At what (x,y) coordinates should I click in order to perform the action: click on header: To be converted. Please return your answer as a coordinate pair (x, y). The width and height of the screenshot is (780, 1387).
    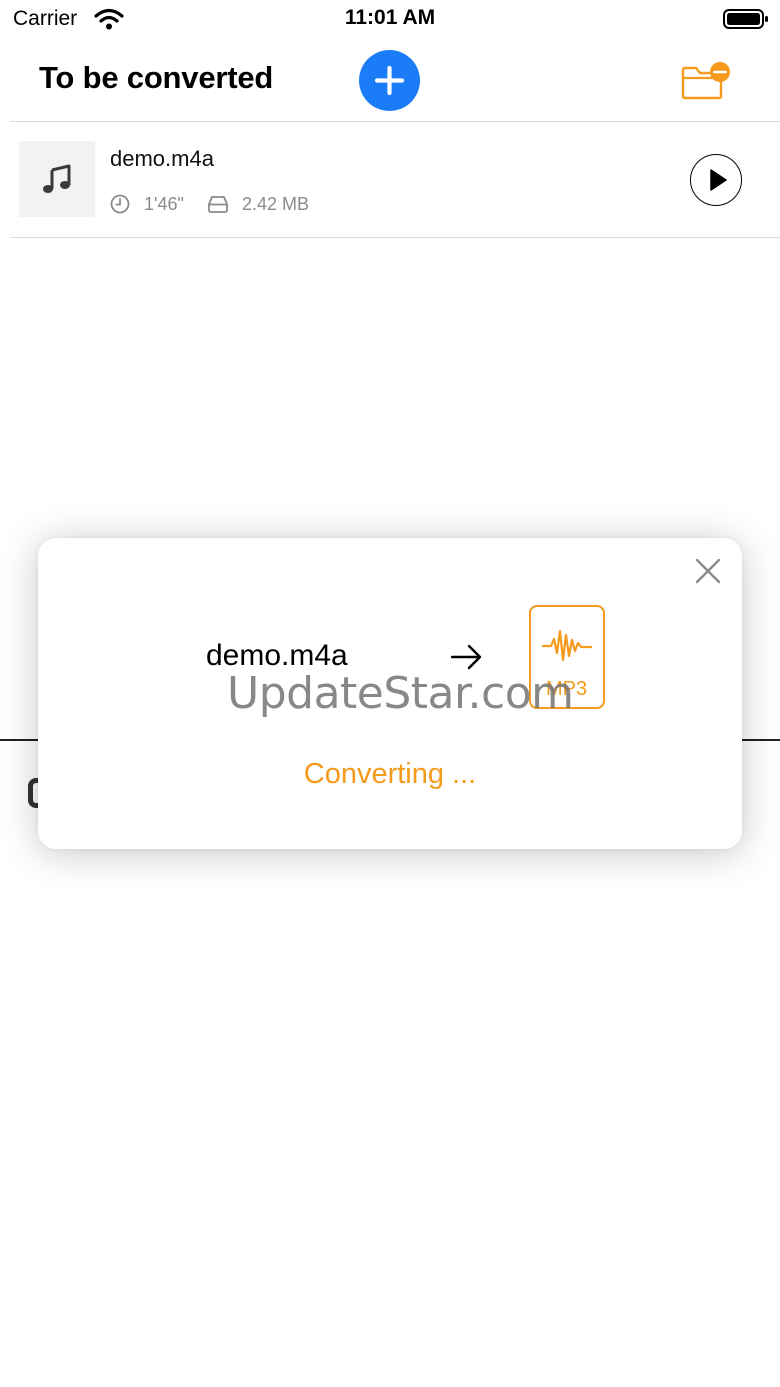
    Looking at the image, I should click on (390, 82).